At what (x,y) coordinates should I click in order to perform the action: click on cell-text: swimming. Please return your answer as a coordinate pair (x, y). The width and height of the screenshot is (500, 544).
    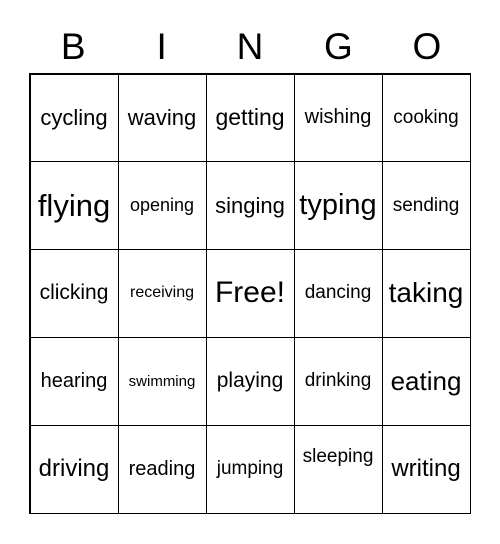
    Looking at the image, I should click on (162, 381).